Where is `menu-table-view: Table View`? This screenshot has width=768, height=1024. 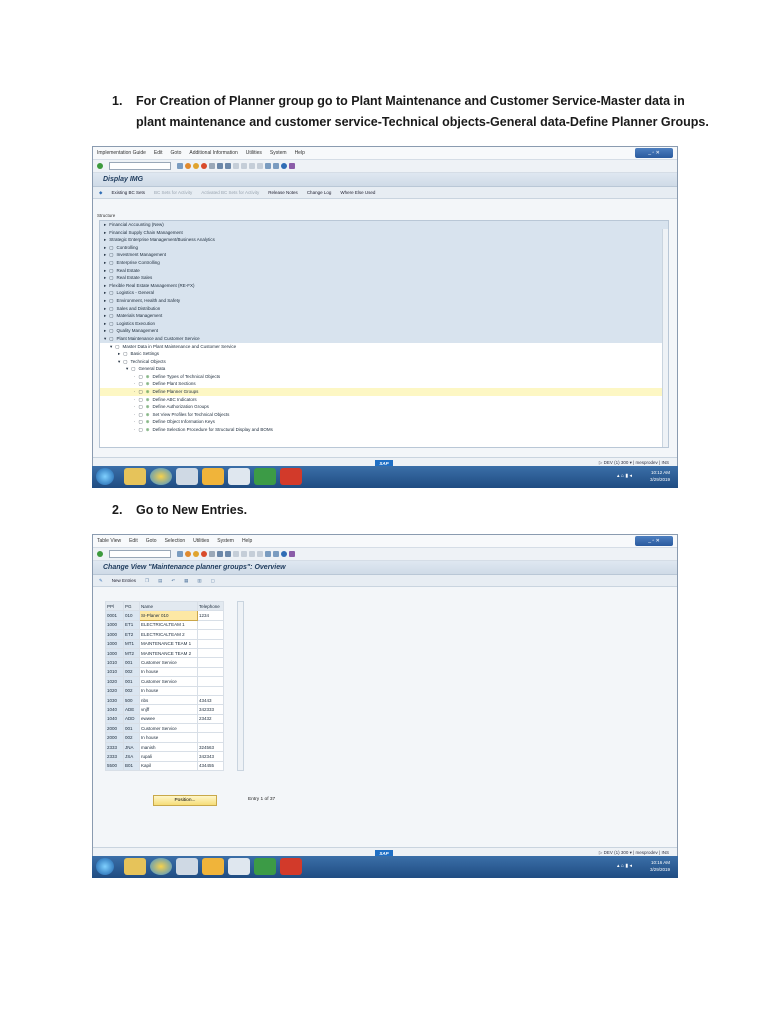
menu-table-view: Table View is located at coordinates (109, 541).